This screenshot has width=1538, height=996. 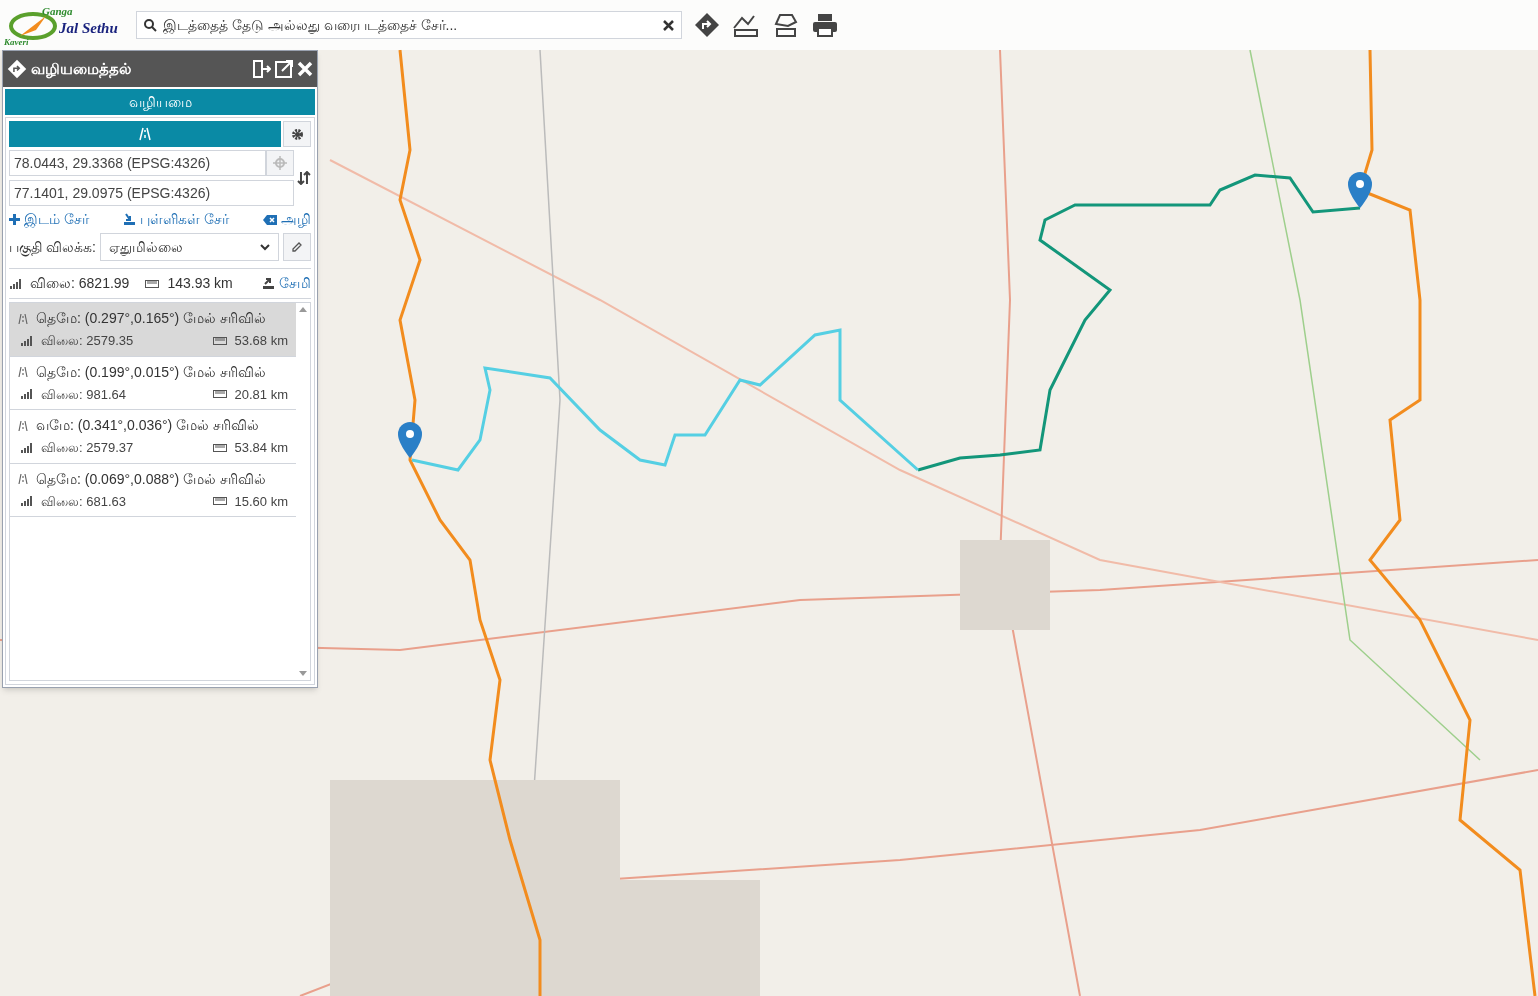 I want to click on filter-label: பகுதி விலக்க:, so click(x=52, y=247).